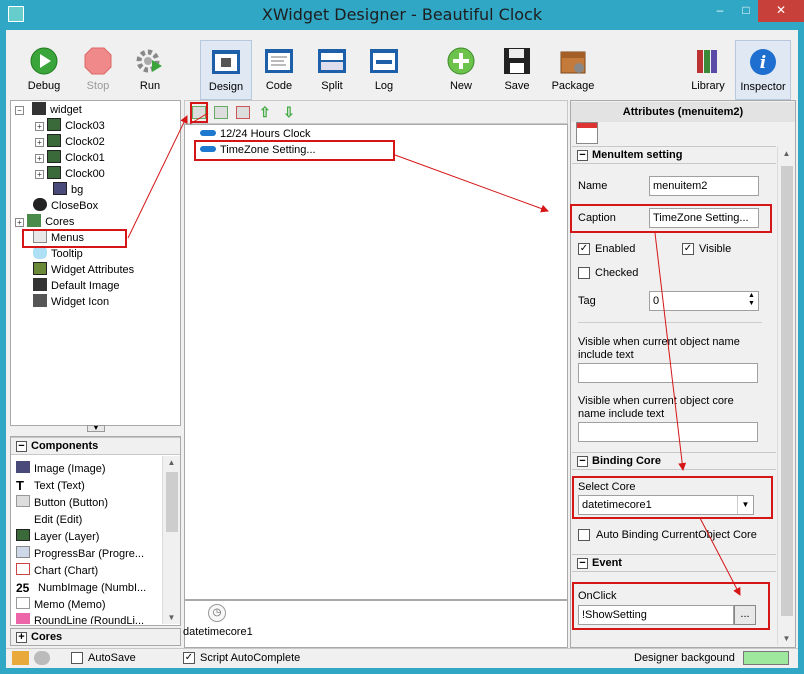  Describe the element at coordinates (199, 118) in the screenshot. I see `arrow-add-down` at that location.